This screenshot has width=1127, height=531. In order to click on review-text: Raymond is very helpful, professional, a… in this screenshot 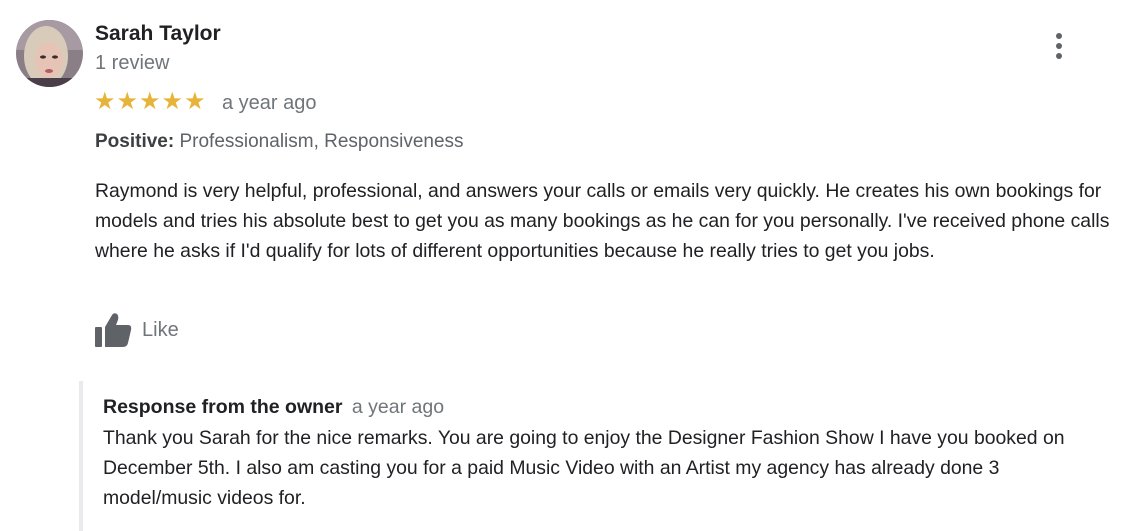, I will do `click(602, 221)`.